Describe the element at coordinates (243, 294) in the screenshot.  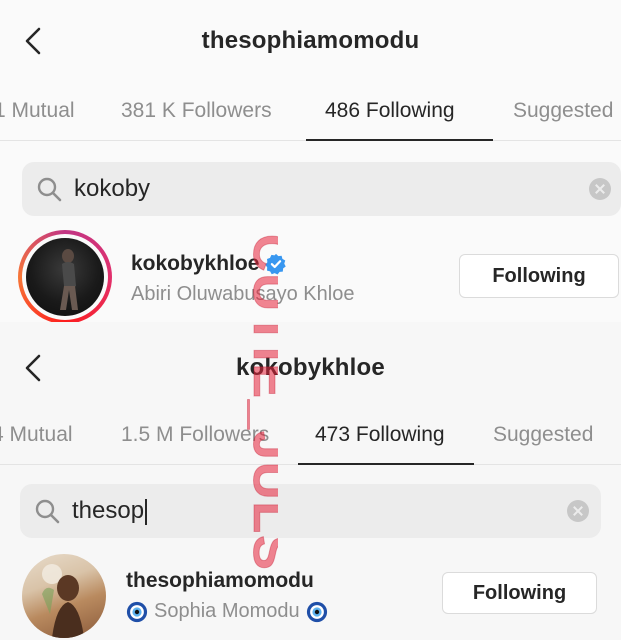
I see `result-fullname: Abiri Oluwabusayo Khloe` at that location.